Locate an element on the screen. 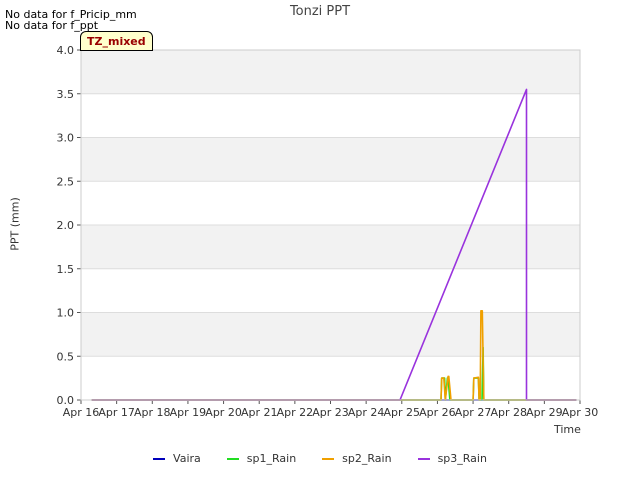 This screenshot has width=640, height=480. legend-item: sp2_Rain is located at coordinates (357, 458).